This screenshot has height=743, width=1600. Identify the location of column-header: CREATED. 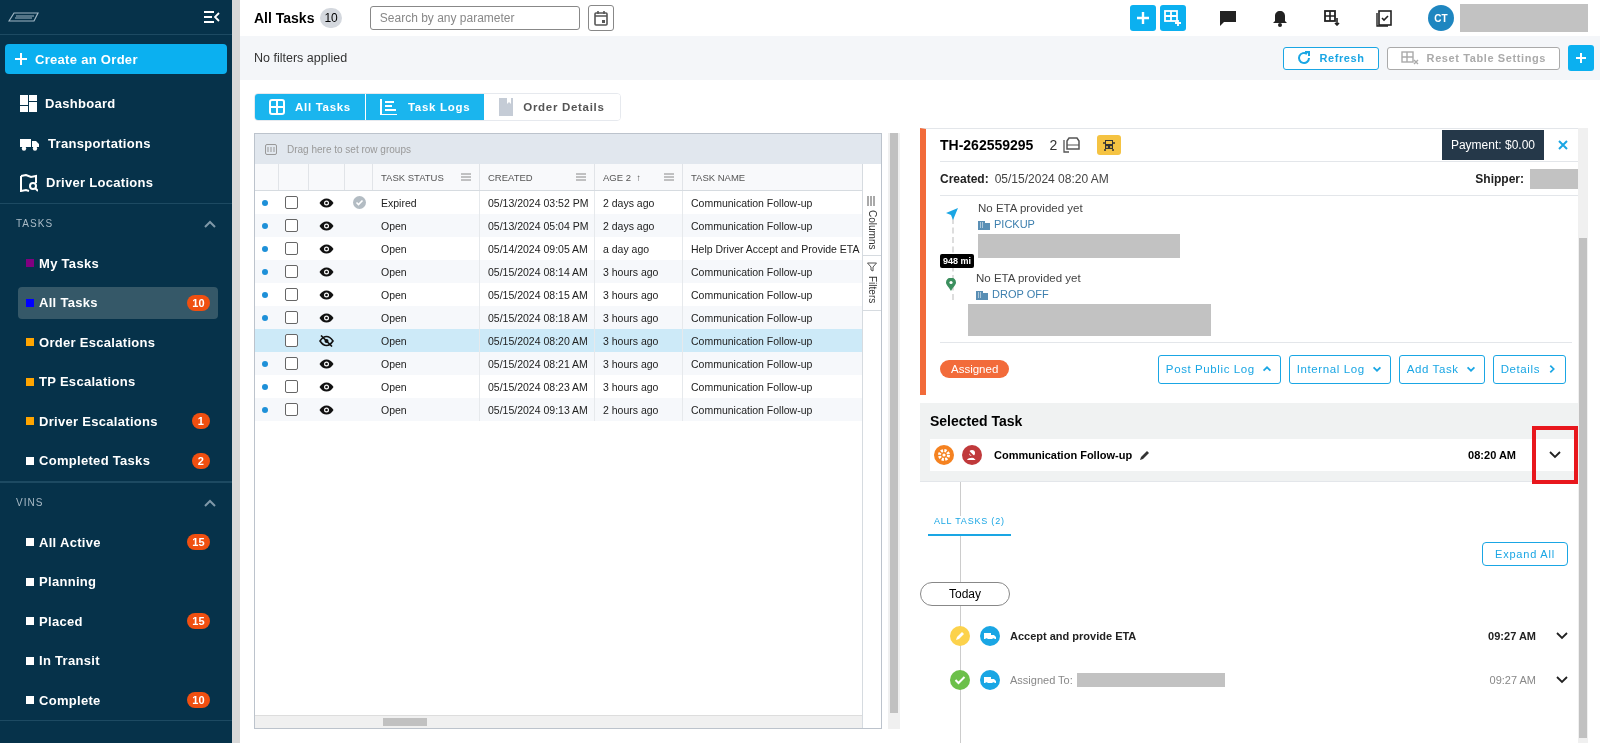
(537, 177).